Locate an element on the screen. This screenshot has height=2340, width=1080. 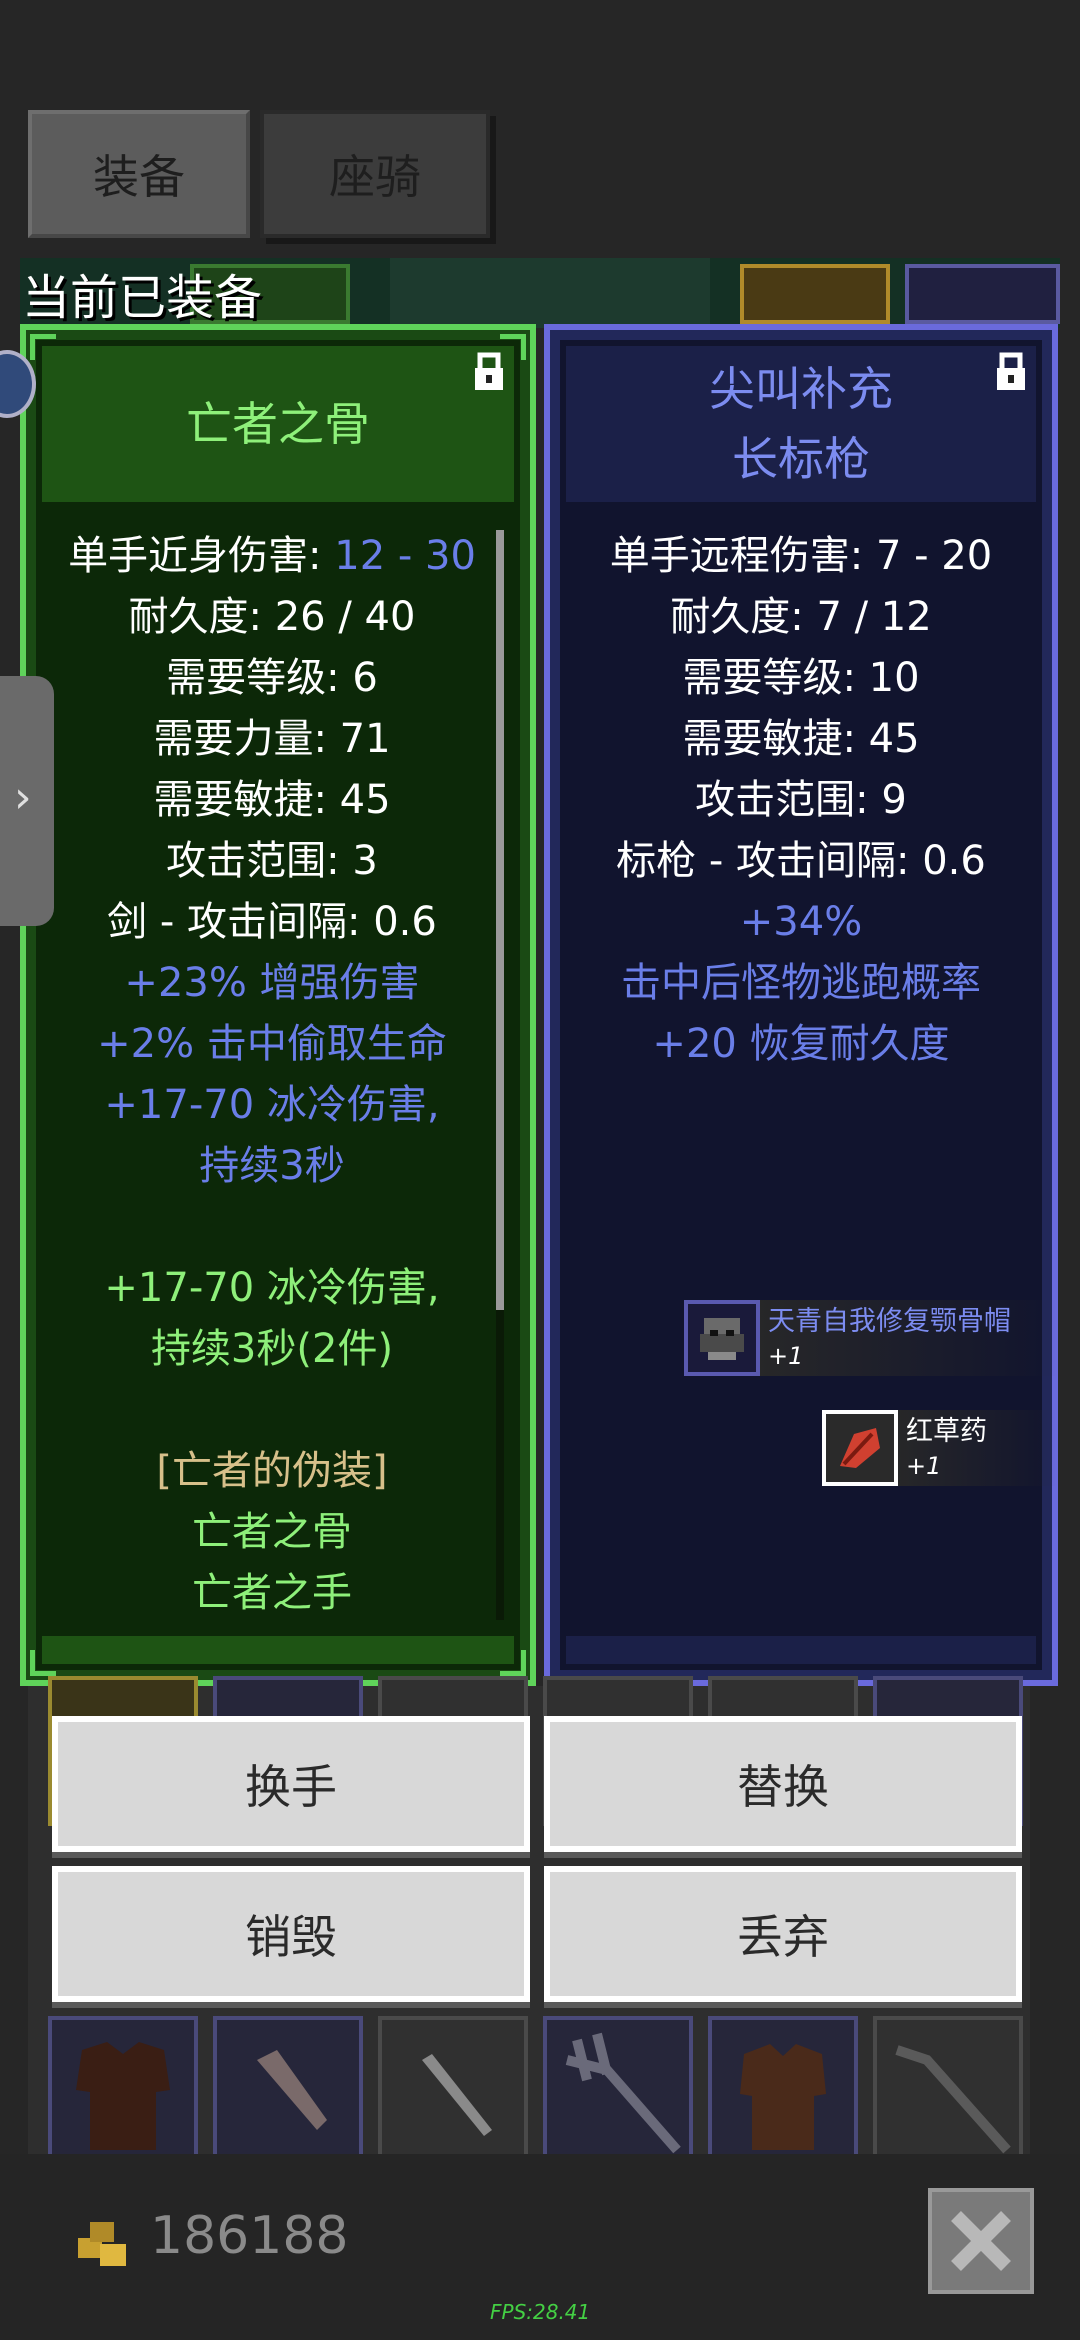
stat-line: 剑 - 攻击间隔: 0.6 is located at coordinates (272, 922).